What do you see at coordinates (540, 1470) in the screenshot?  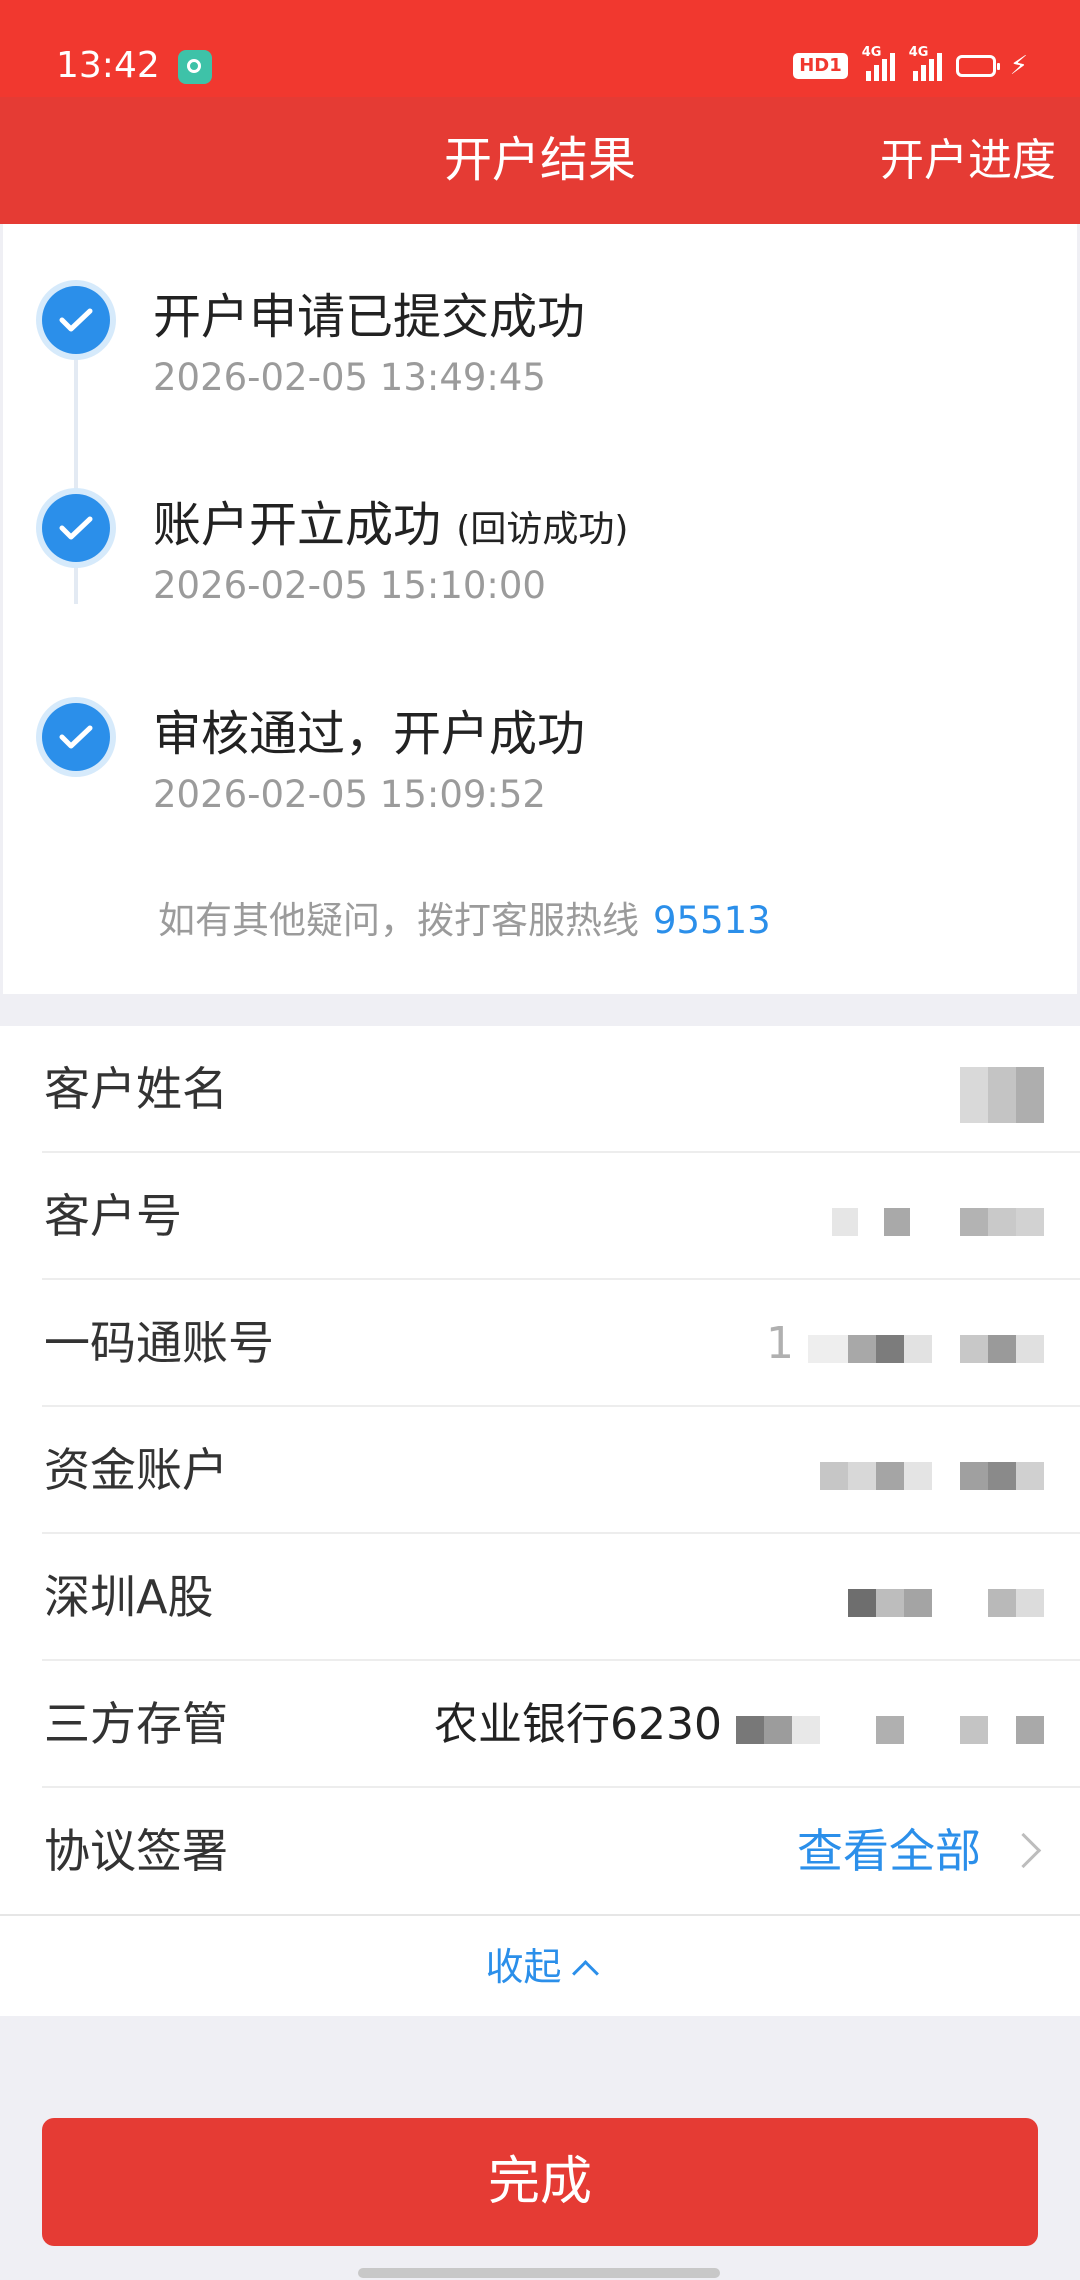 I see `info-row-fund-account: 资金账户` at bounding box center [540, 1470].